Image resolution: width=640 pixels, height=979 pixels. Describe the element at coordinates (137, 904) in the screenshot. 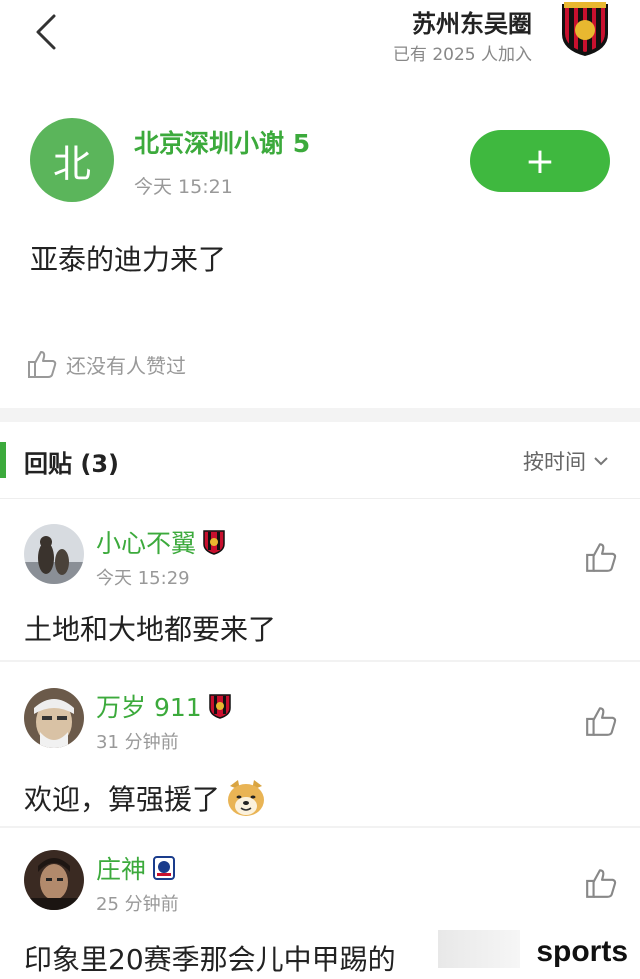

I see `comment-time: 25 分钟前` at that location.